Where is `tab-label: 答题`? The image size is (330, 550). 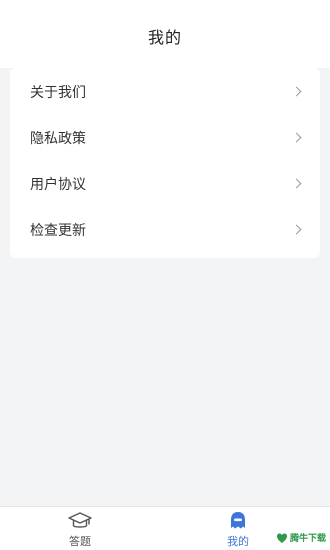 tab-label: 答题 is located at coordinates (80, 541).